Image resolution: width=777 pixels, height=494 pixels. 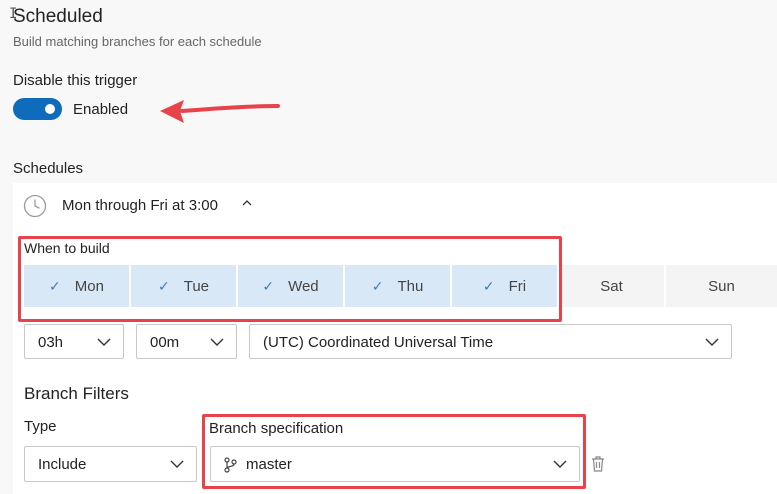 I want to click on day-label: Mon, so click(x=89, y=286).